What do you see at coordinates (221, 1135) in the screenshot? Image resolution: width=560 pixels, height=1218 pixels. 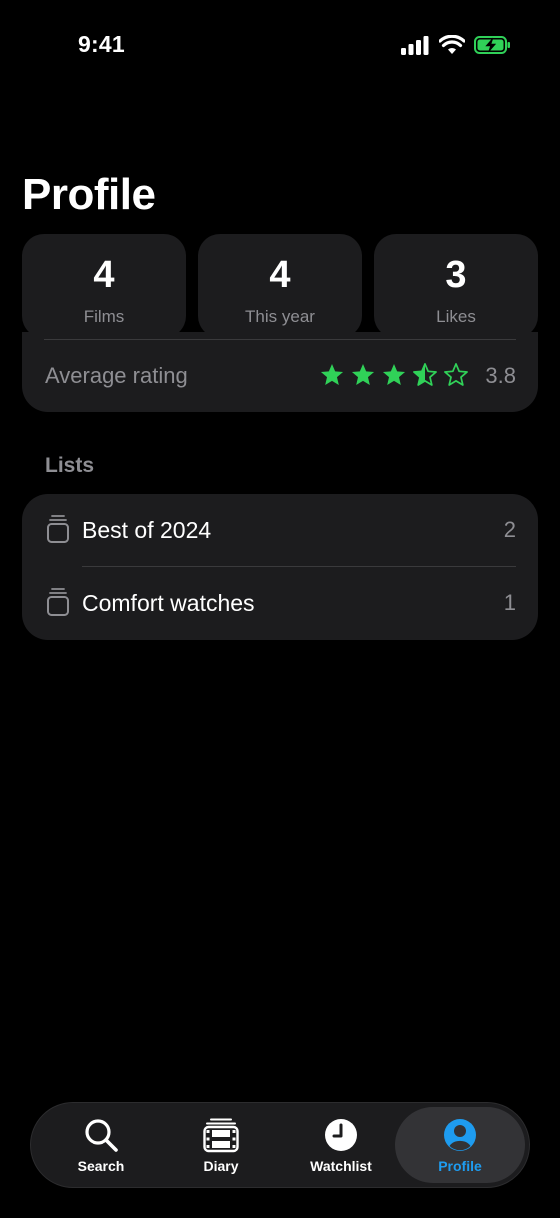 I see `film-strip-icon` at bounding box center [221, 1135].